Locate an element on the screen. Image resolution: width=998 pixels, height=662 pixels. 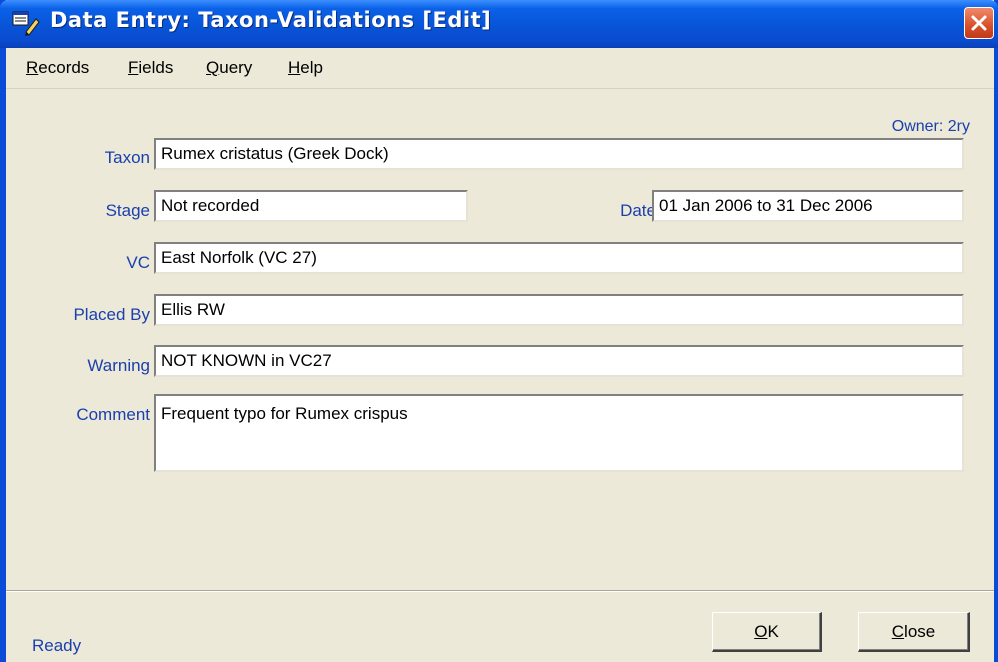
menu-records: Records is located at coordinates (57, 68).